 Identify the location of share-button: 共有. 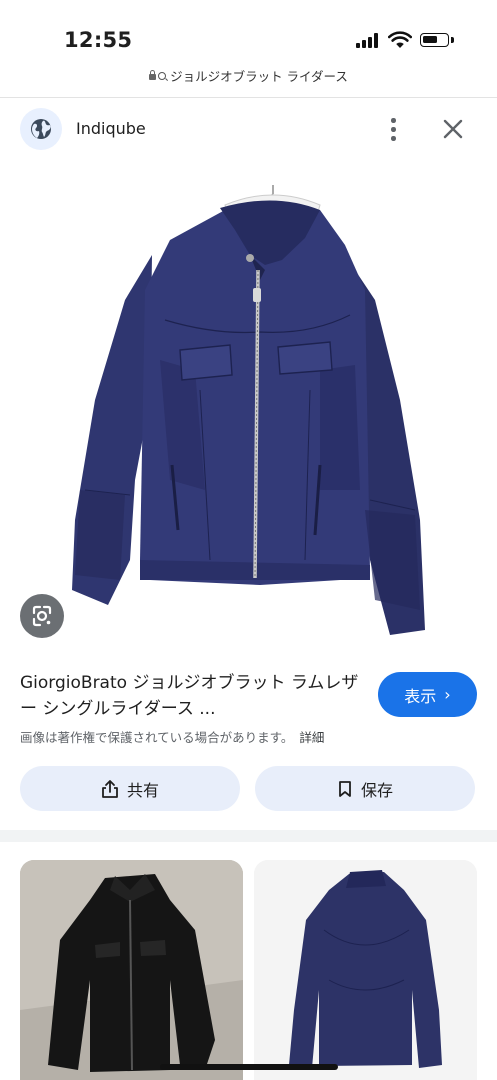
(130, 788).